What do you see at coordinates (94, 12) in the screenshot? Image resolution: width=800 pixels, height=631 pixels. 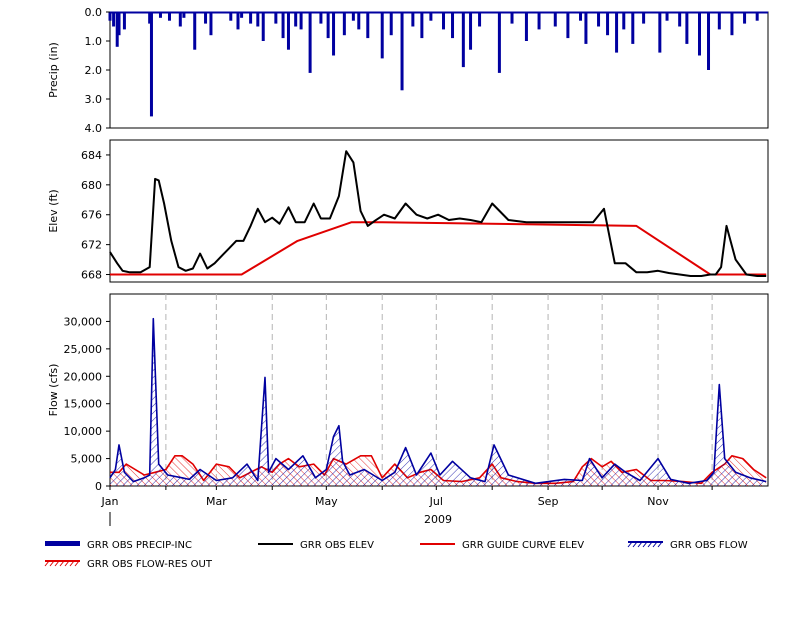 I see `precip-y-tick-label: 0.0` at bounding box center [94, 12].